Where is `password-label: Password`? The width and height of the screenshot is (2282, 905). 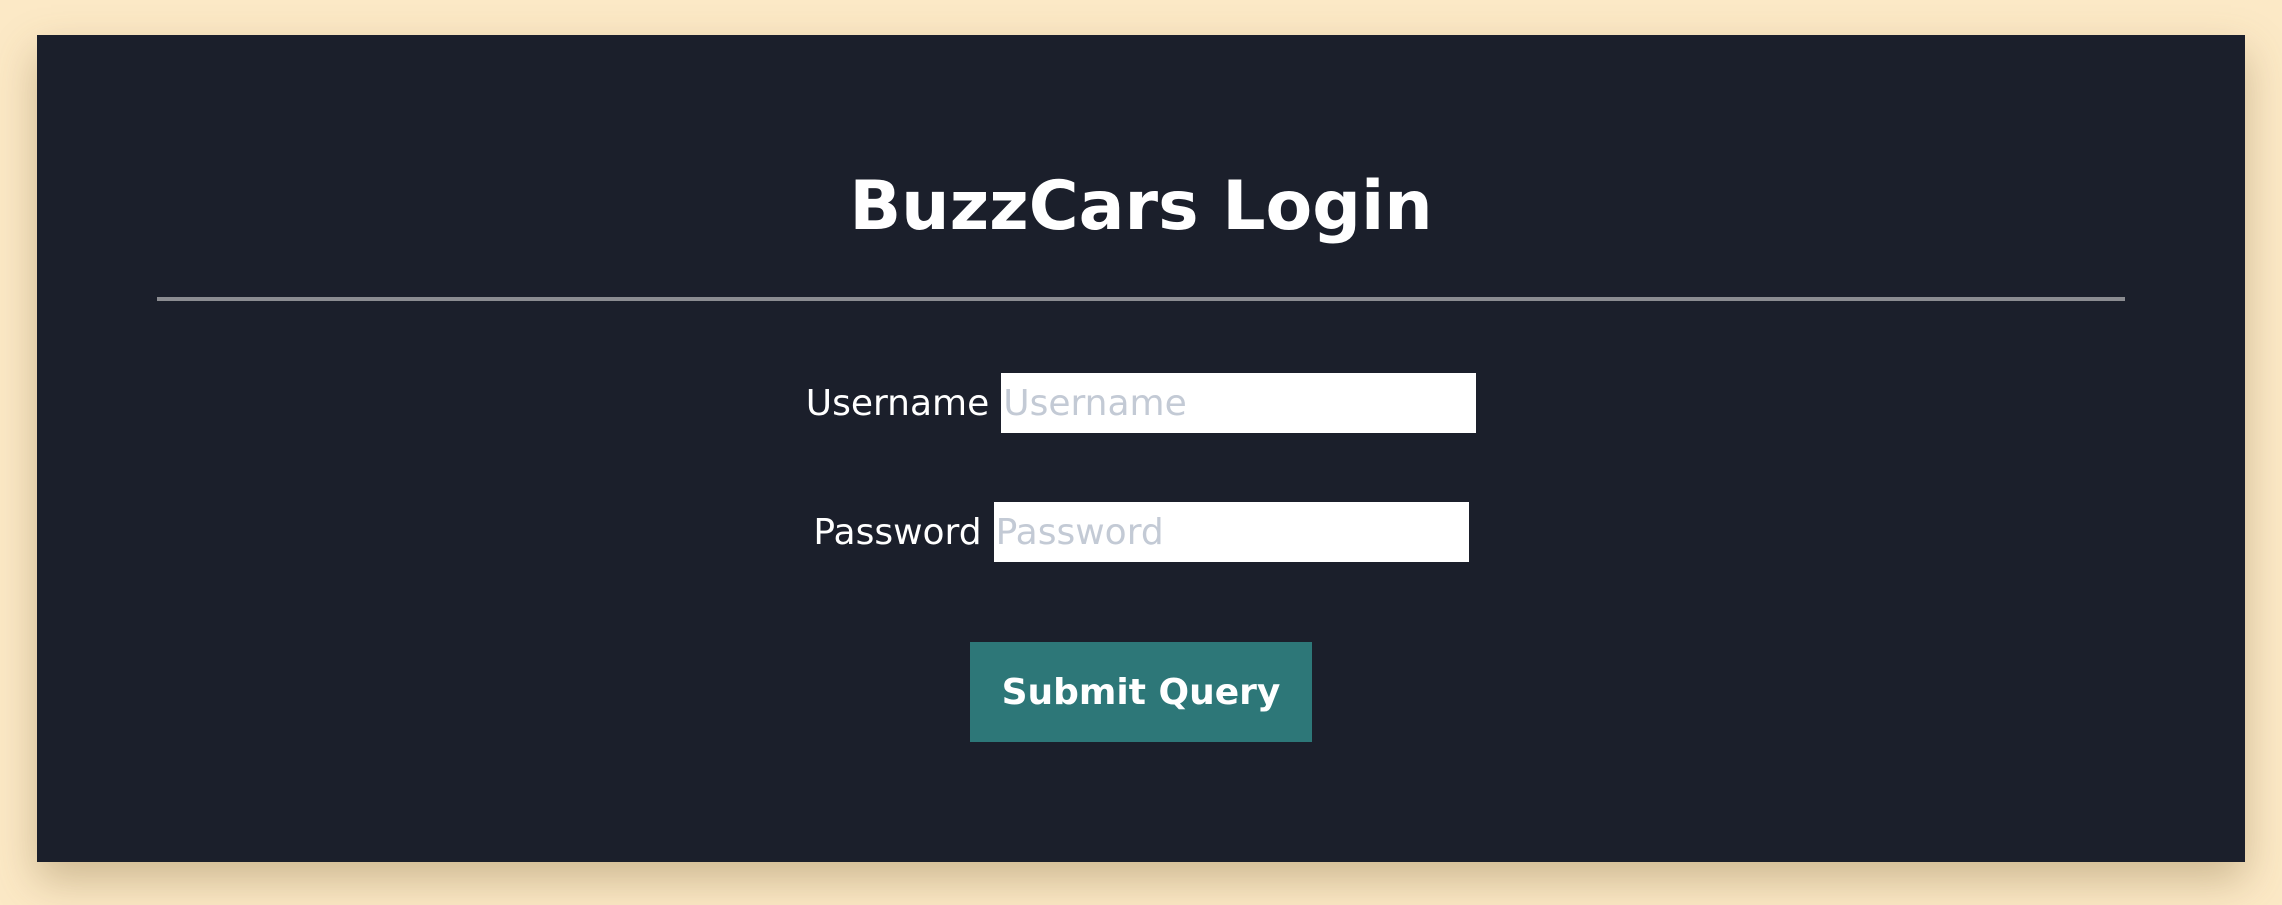
password-label: Password is located at coordinates (897, 532).